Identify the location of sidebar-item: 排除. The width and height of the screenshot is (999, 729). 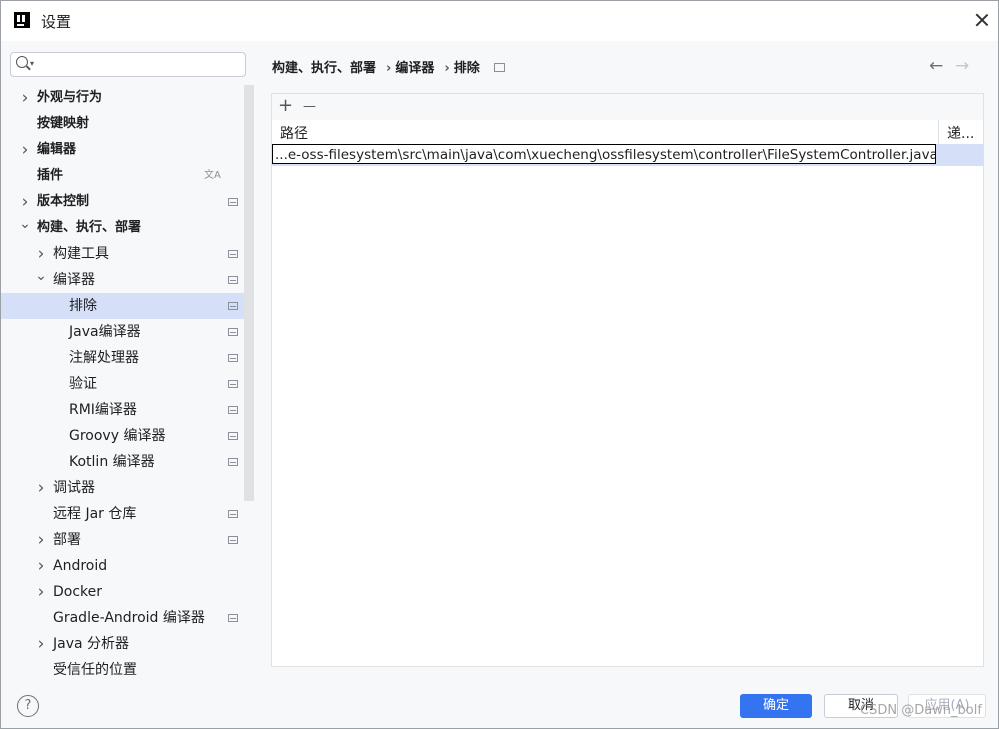
(127, 306).